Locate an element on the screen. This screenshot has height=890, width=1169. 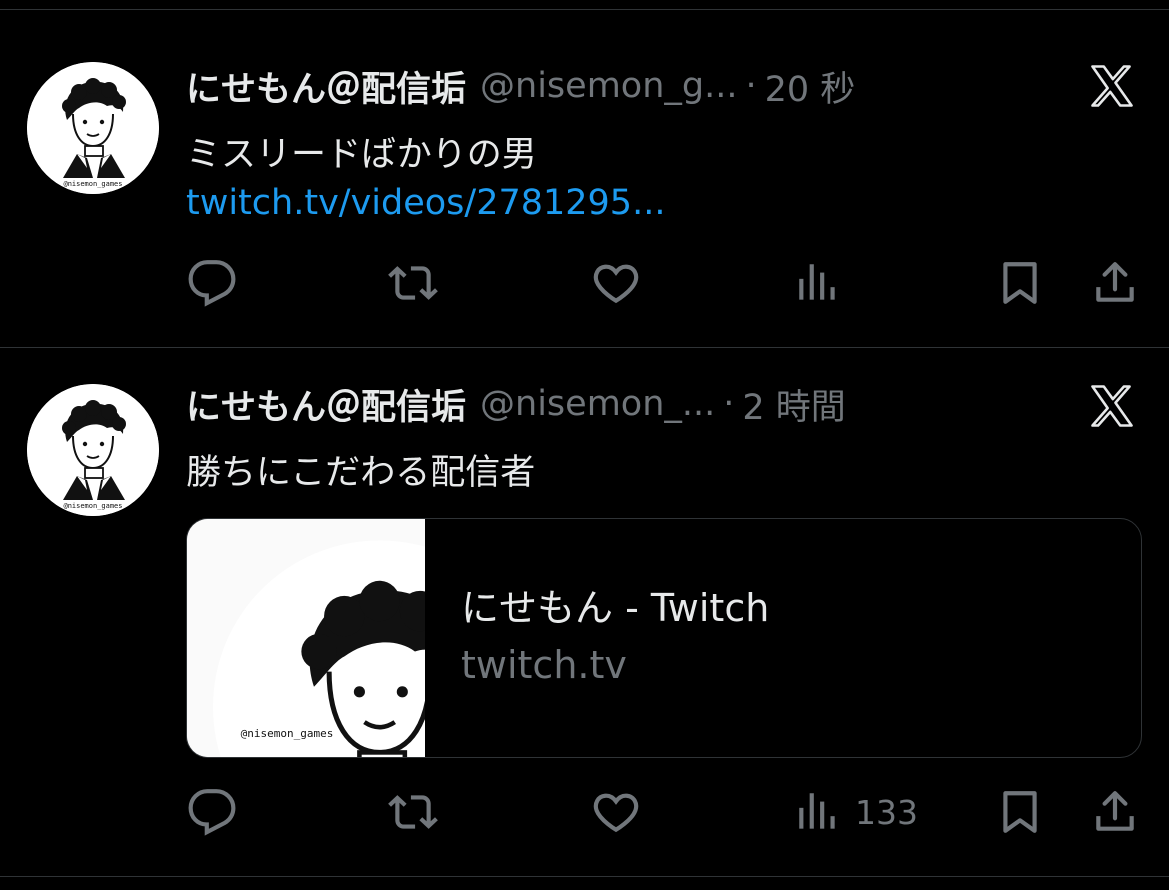
action-bar: 133 is located at coordinates (584, 812).